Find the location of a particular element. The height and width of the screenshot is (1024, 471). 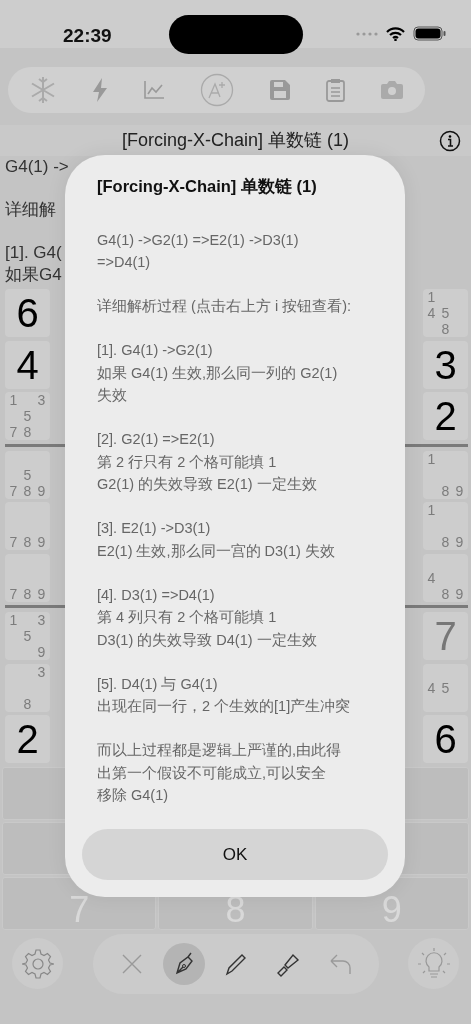

dialog-message-line: [2]. G2(1) =>E2(1) is located at coordinates (156, 440).